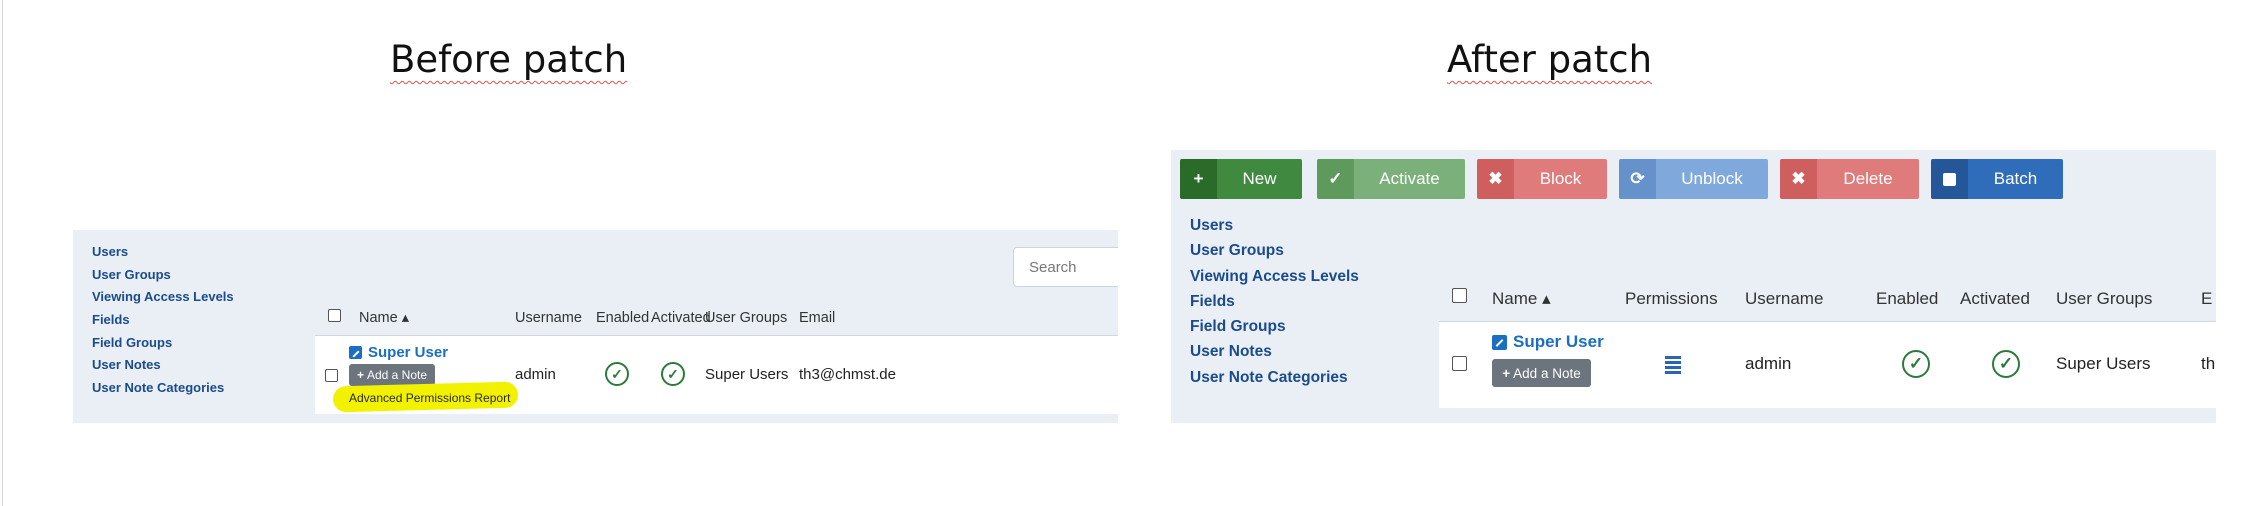 Image resolution: width=2262 pixels, height=506 pixels. Describe the element at coordinates (1637, 179) in the screenshot. I see `refresh-icon: ⟳` at that location.